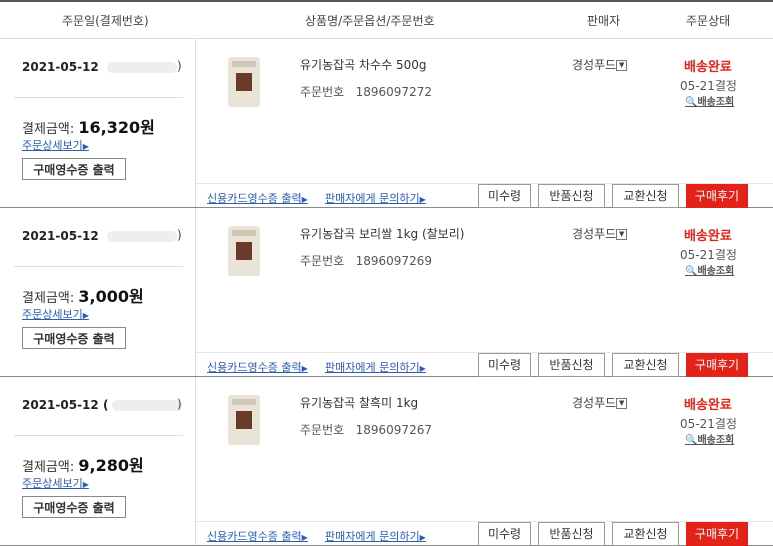 The image size is (773, 546). I want to click on payment-amount: 결제금액: 3,000원, so click(83, 296).